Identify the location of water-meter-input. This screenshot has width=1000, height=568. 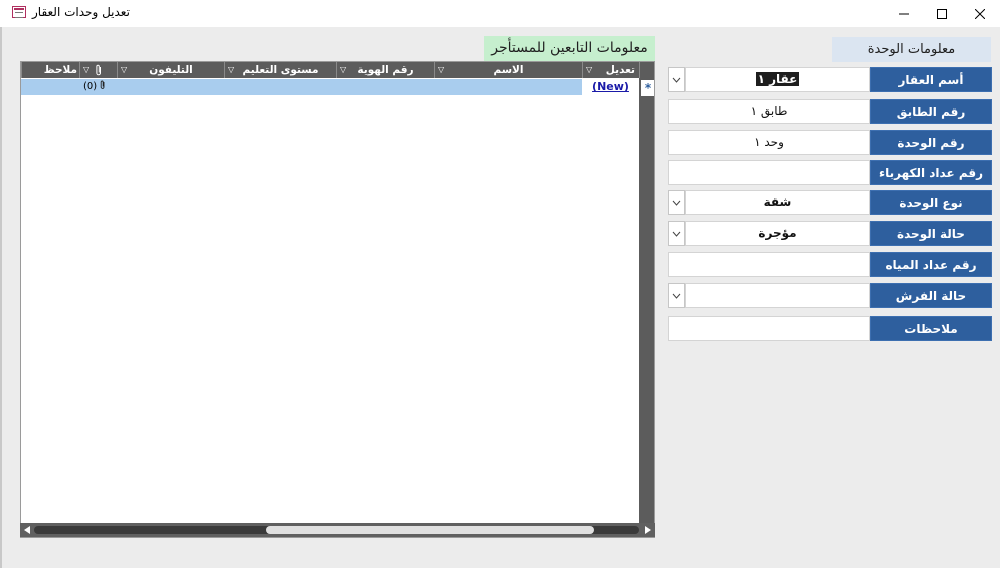
(769, 264).